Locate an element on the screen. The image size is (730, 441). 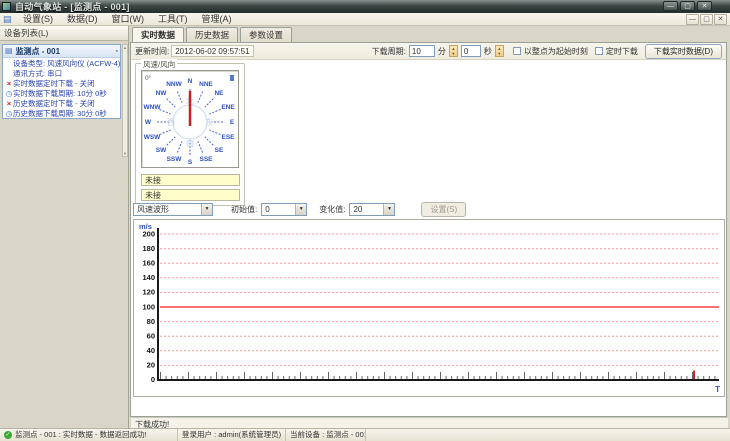
device-panel-title: 监测点 - 001 is located at coordinates (38, 51).